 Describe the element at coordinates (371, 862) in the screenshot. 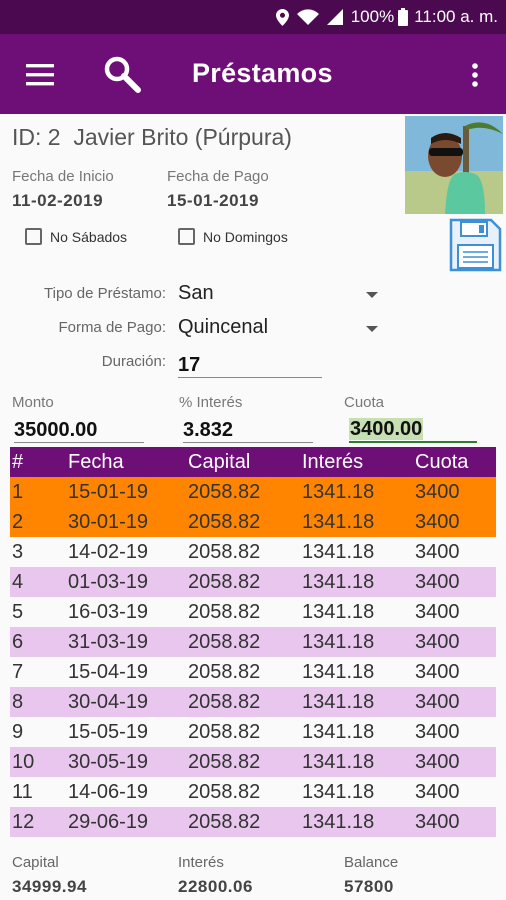

I see `balance-label: Balance` at that location.